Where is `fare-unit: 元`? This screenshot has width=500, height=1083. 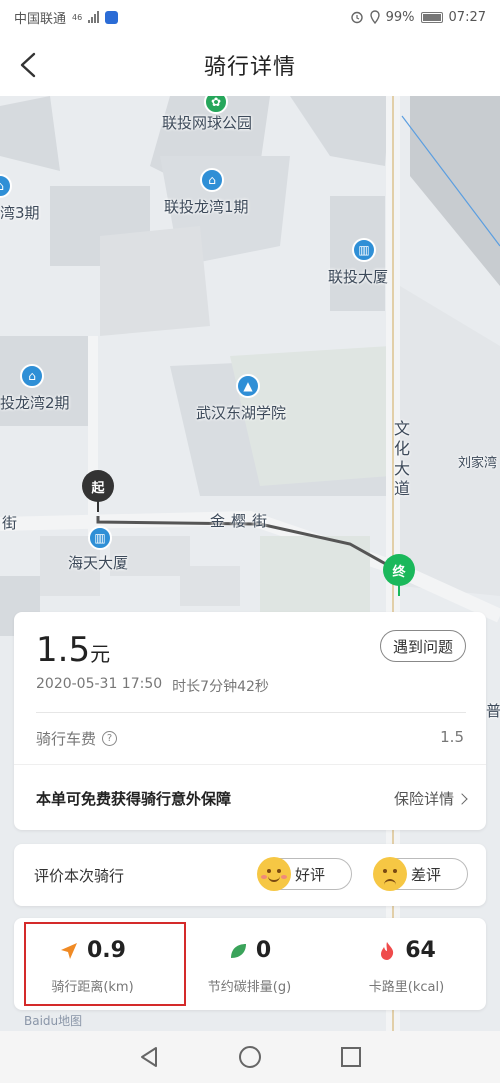
fare-unit: 元 is located at coordinates (100, 654).